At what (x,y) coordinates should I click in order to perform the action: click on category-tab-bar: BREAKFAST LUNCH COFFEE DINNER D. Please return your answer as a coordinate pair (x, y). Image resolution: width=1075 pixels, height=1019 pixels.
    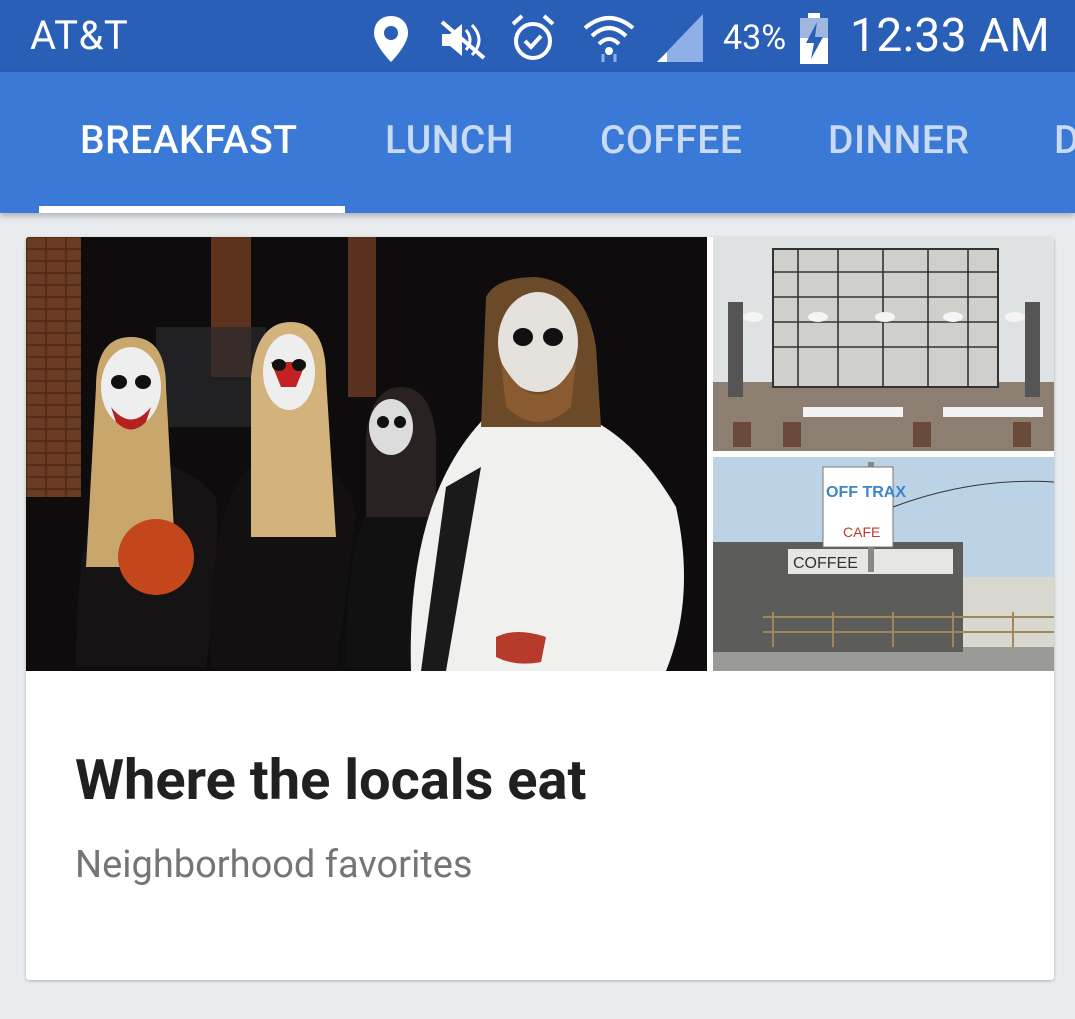
    Looking at the image, I should click on (537, 142).